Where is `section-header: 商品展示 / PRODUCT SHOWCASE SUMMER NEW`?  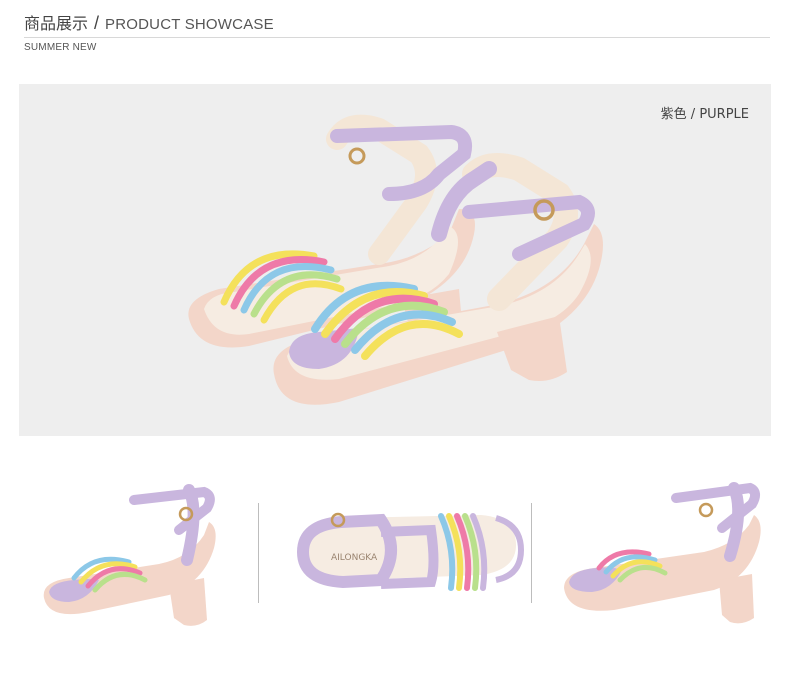 section-header: 商品展示 / PRODUCT SHOWCASE SUMMER NEW is located at coordinates (397, 31).